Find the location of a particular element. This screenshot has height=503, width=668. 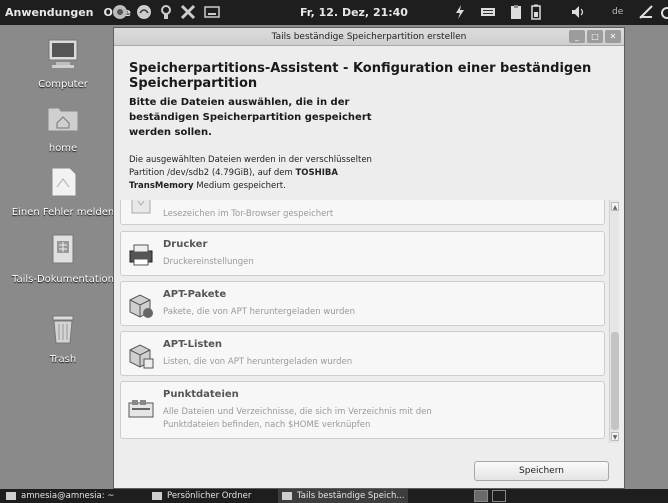

minimize-button: _ is located at coordinates (577, 36).